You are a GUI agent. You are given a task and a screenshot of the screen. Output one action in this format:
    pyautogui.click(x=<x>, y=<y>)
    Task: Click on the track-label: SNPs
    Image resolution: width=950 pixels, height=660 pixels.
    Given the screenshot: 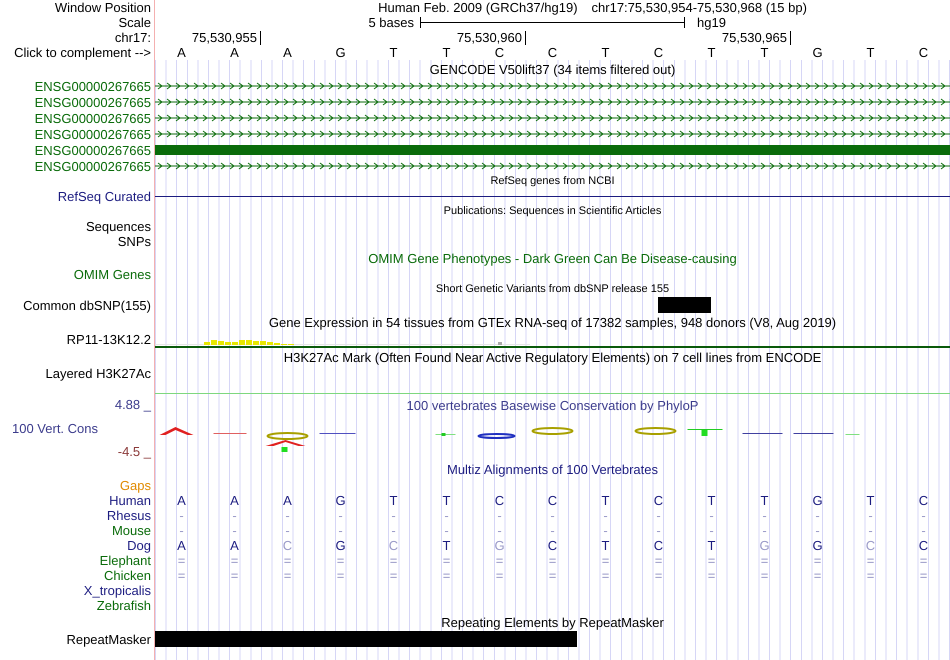 What is the action you would take?
    pyautogui.click(x=134, y=241)
    